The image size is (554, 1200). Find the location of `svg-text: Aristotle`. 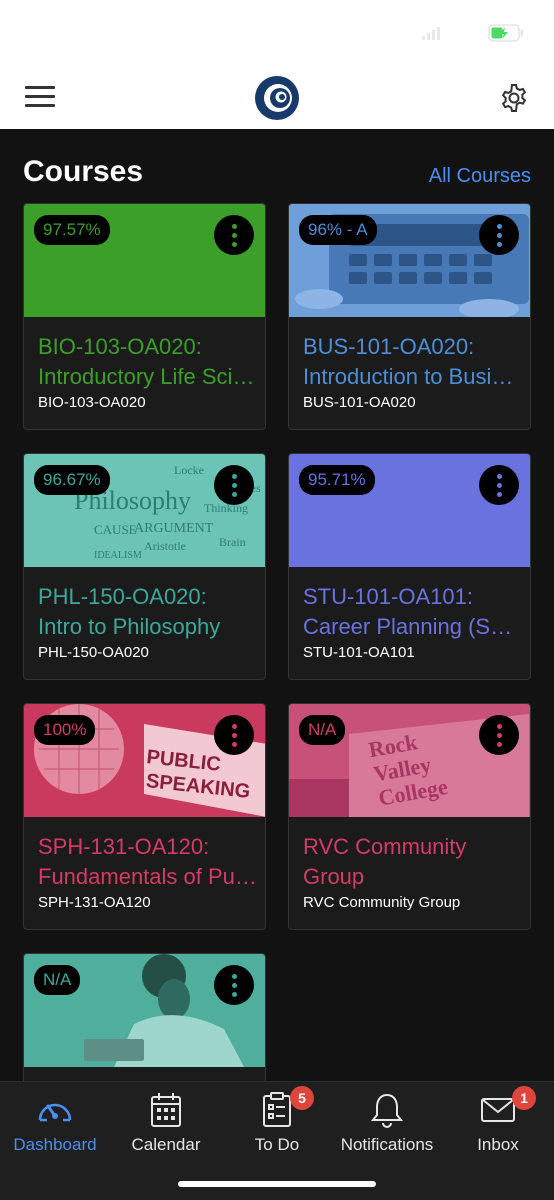

svg-text: Aristotle is located at coordinates (165, 546).